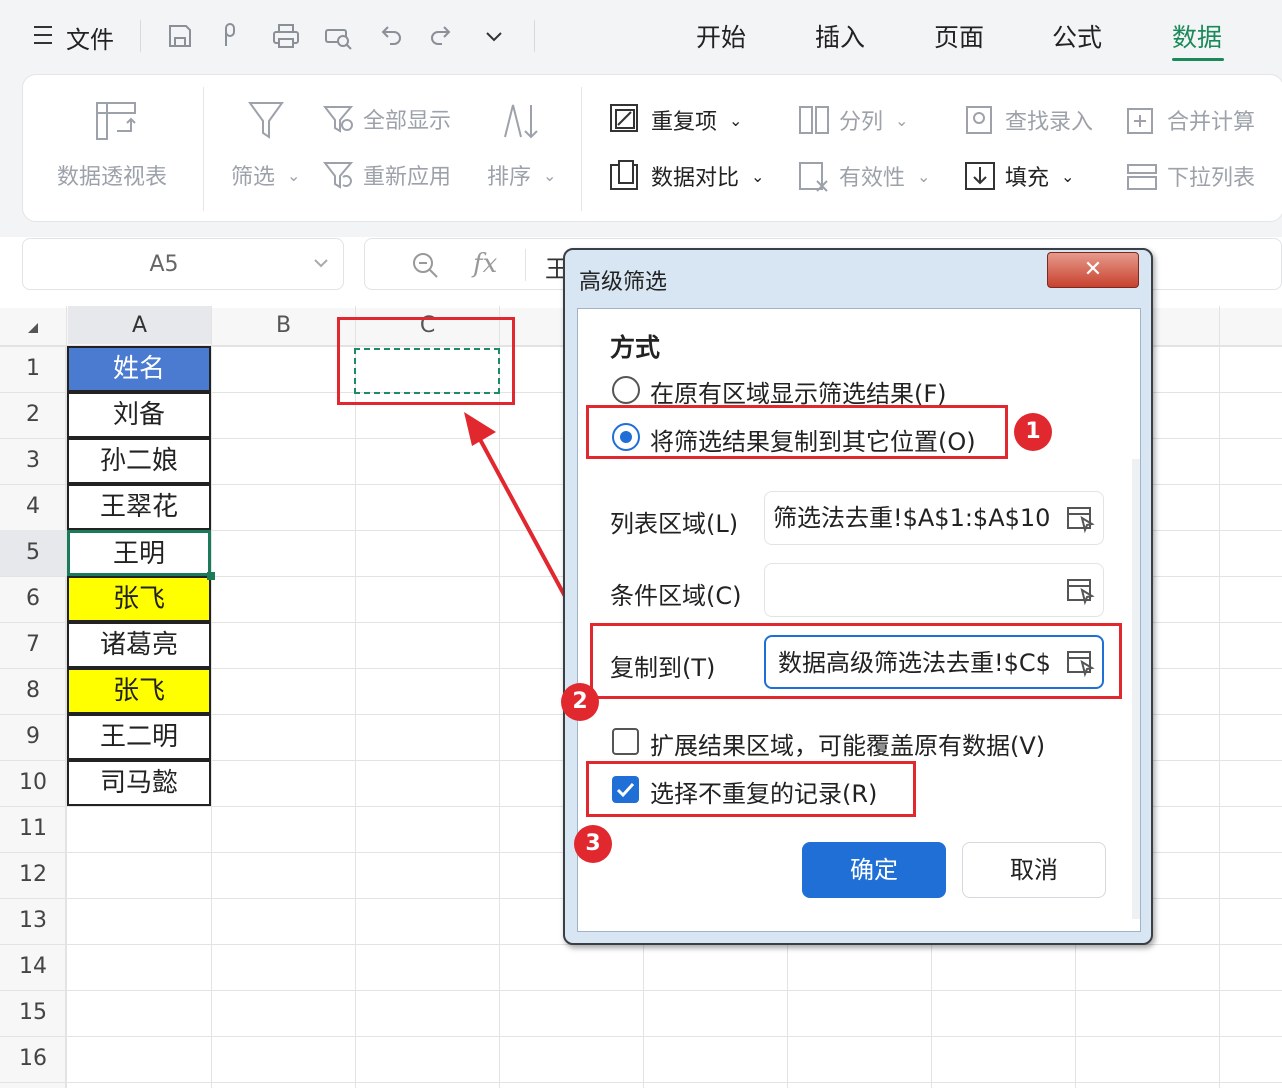  Describe the element at coordinates (934, 590) in the screenshot. I see `criteria-range-input` at that location.